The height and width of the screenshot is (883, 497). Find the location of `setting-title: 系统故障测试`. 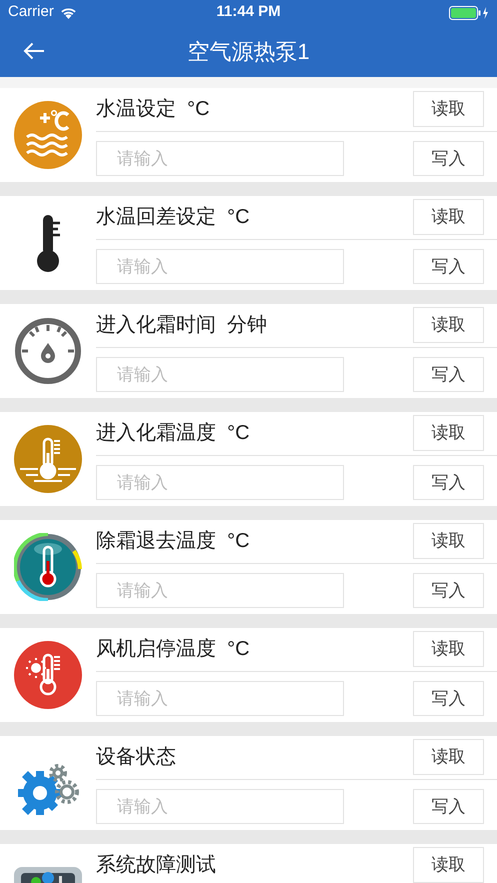

setting-title: 系统故障测试 is located at coordinates (156, 865).